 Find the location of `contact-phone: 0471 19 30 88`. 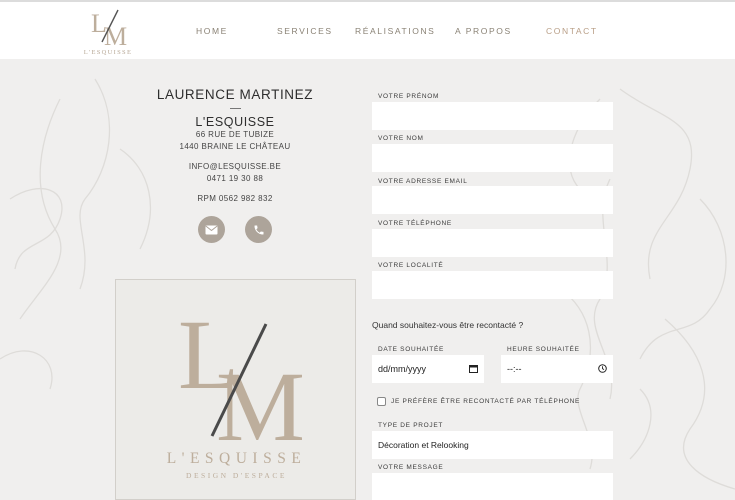

contact-phone: 0471 19 30 88 is located at coordinates (235, 179).